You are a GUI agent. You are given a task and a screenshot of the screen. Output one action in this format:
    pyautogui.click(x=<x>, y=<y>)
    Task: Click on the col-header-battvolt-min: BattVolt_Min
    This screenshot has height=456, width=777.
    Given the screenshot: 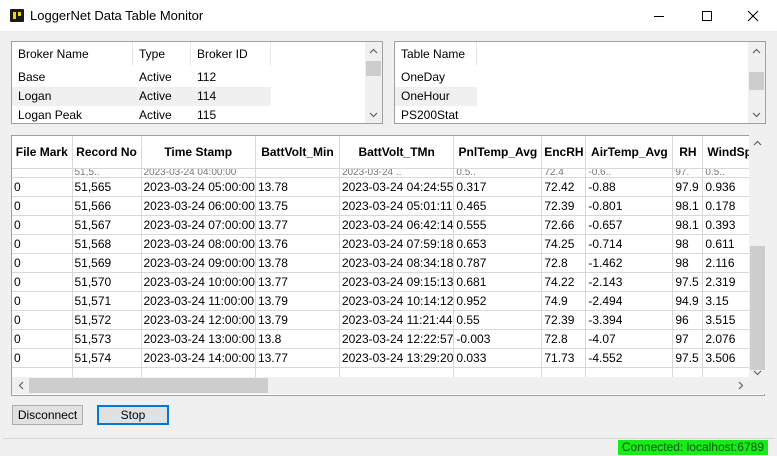 What is the action you would take?
    pyautogui.click(x=297, y=152)
    